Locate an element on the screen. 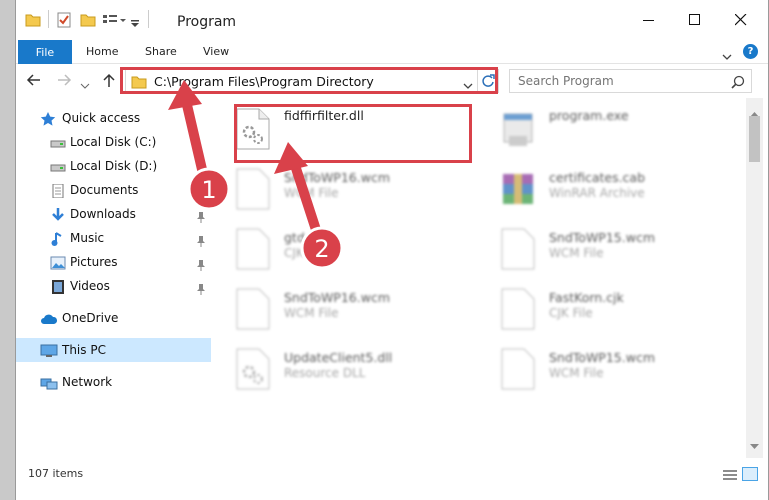  sidebar-item-quick-access: Quick access is located at coordinates (113, 118).